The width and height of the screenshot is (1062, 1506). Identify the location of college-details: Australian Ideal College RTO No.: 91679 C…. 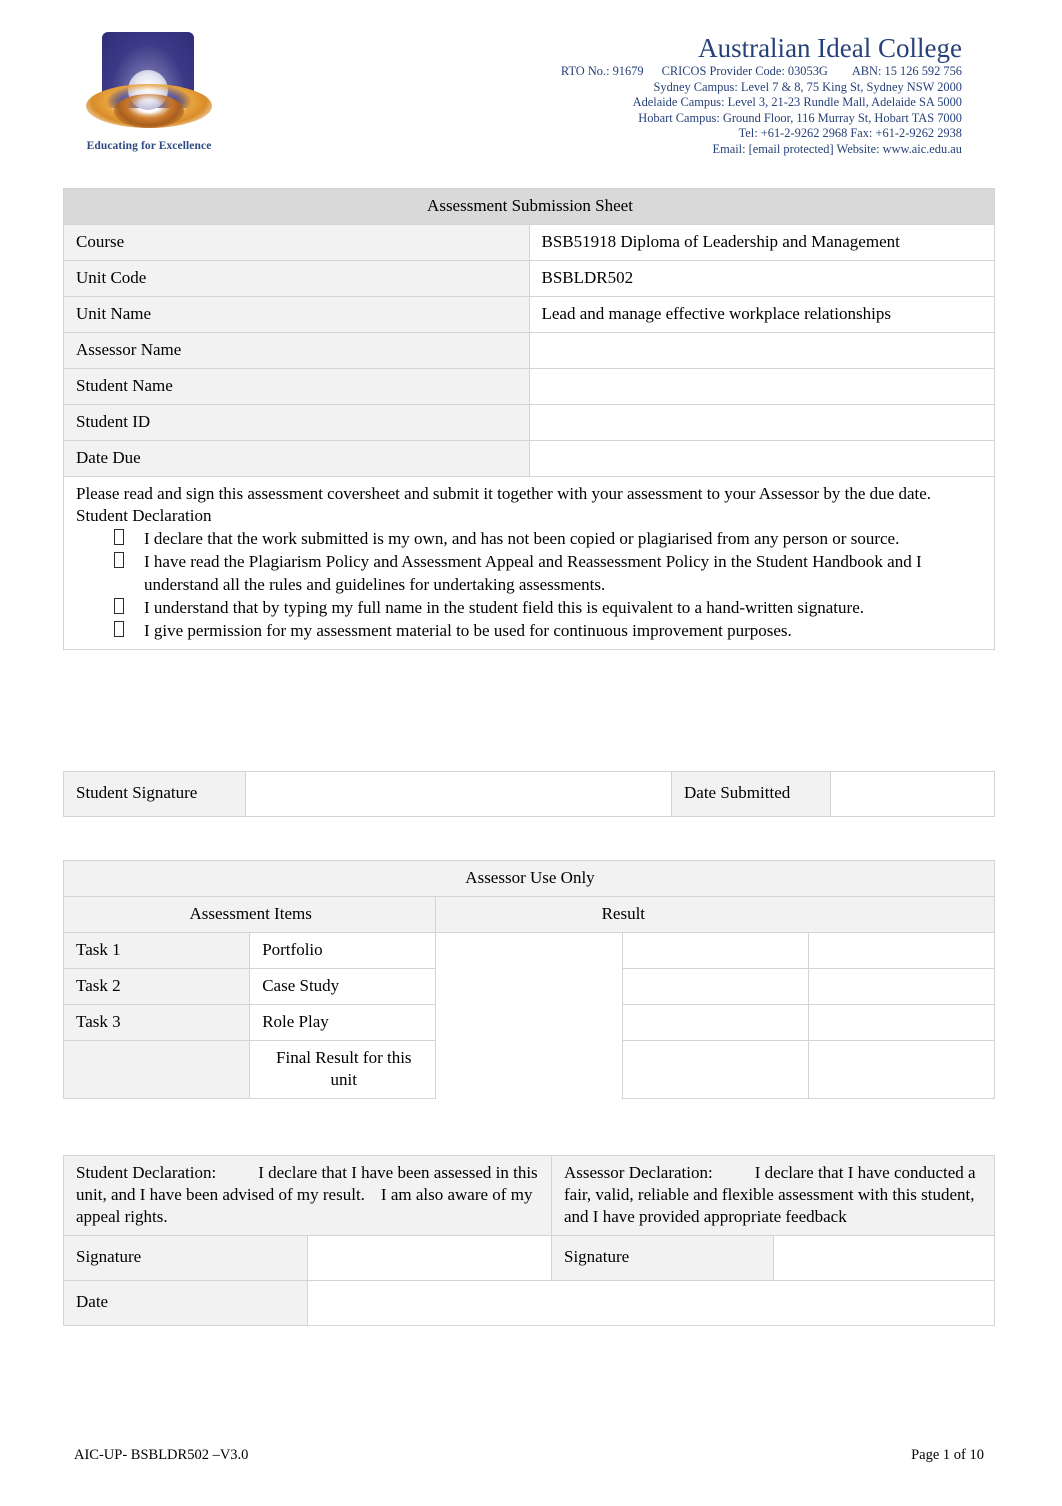
(761, 95).